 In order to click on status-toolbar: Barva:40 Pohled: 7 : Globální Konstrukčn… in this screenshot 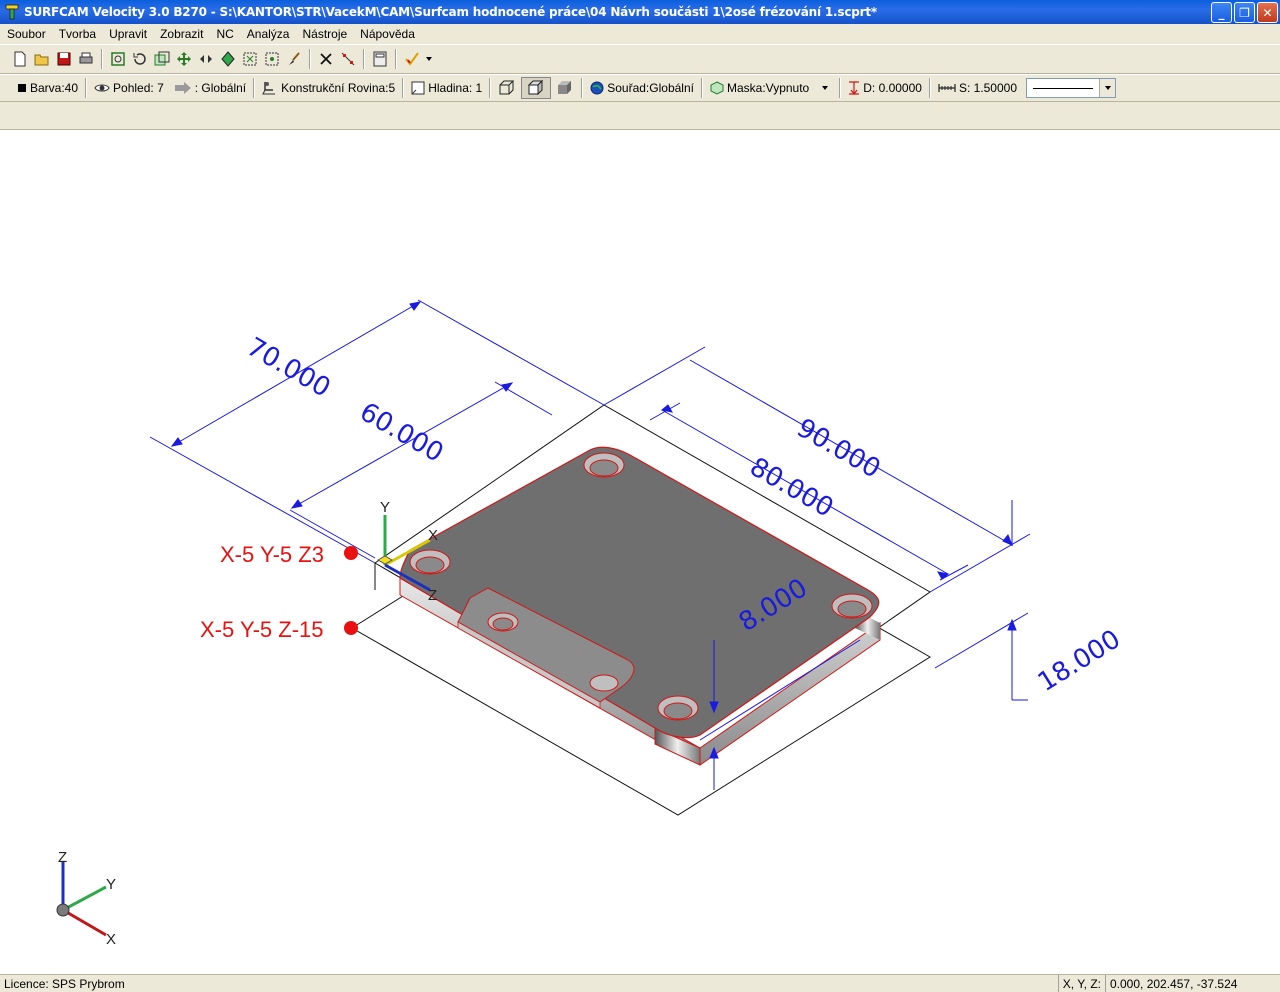, I will do `click(640, 88)`.